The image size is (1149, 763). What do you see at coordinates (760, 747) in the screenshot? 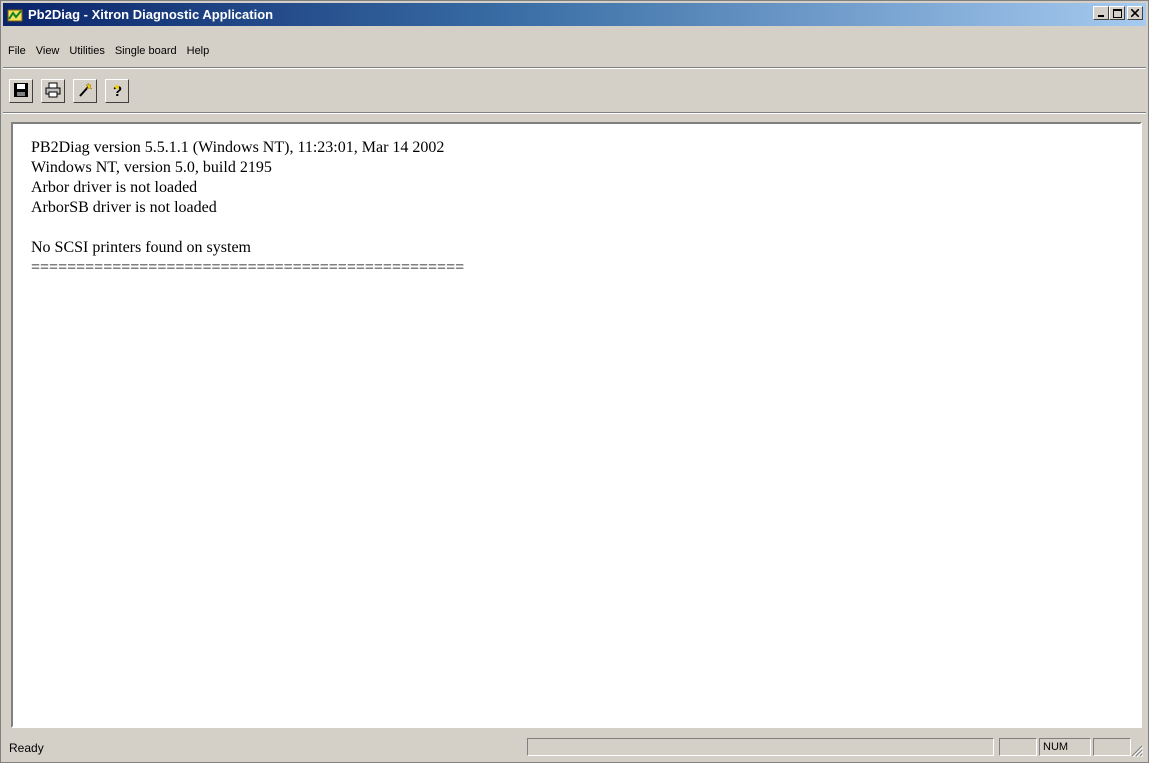
I see `status-pane-progress` at bounding box center [760, 747].